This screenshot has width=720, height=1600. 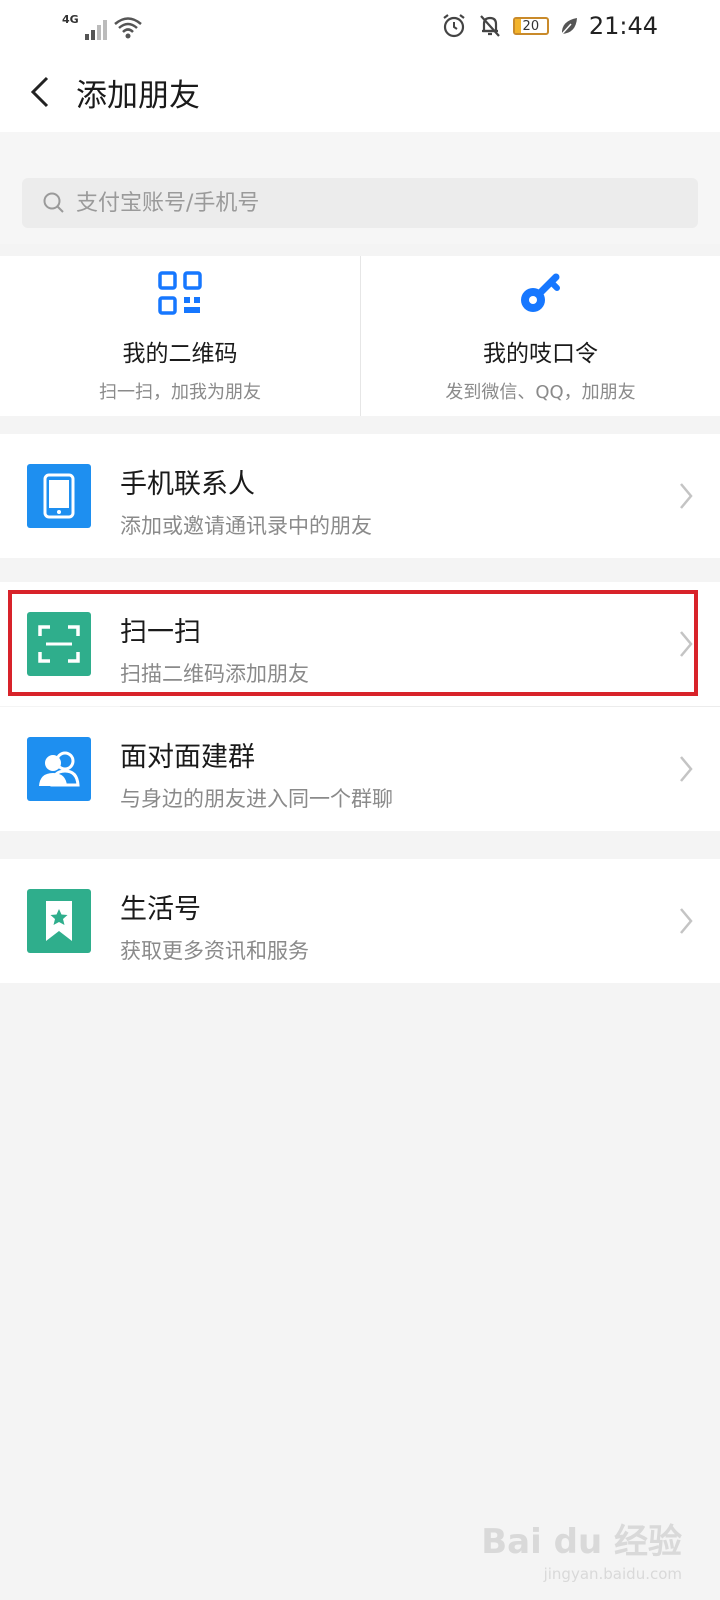 I want to click on watermark: Bai du 经验 jingyan.baidu.com, so click(x=581, y=1548).